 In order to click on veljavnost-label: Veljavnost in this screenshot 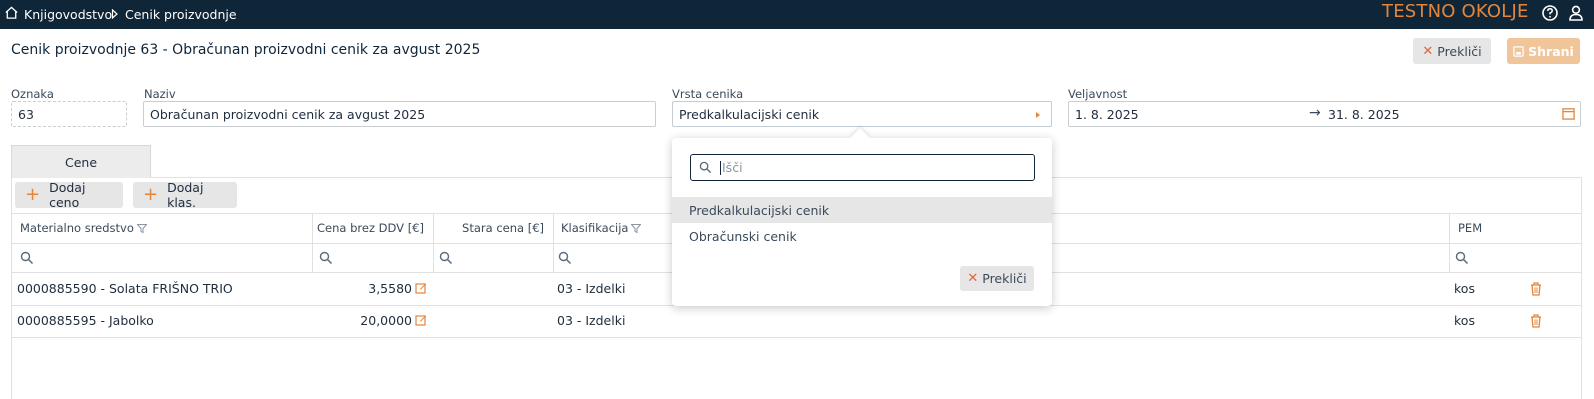, I will do `click(1098, 94)`.